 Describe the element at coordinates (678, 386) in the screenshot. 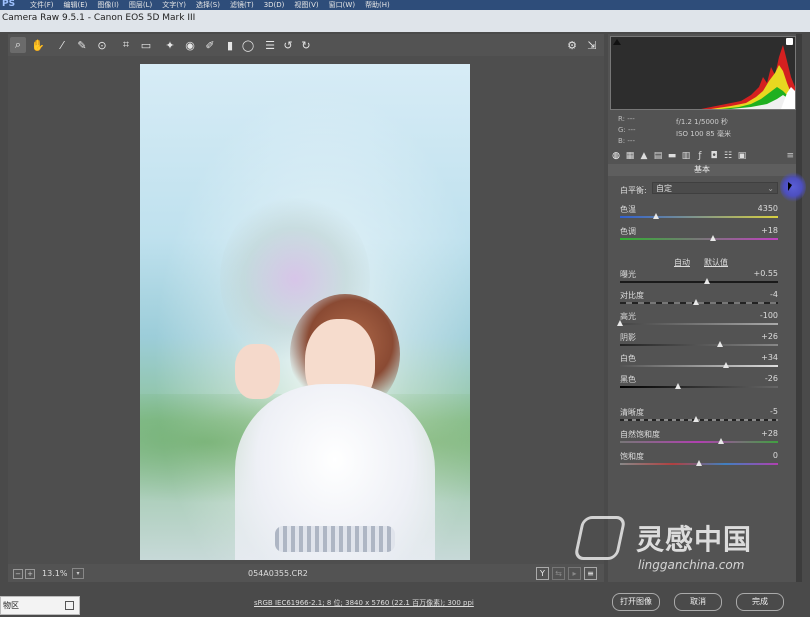

I see `blacks-thumb` at that location.